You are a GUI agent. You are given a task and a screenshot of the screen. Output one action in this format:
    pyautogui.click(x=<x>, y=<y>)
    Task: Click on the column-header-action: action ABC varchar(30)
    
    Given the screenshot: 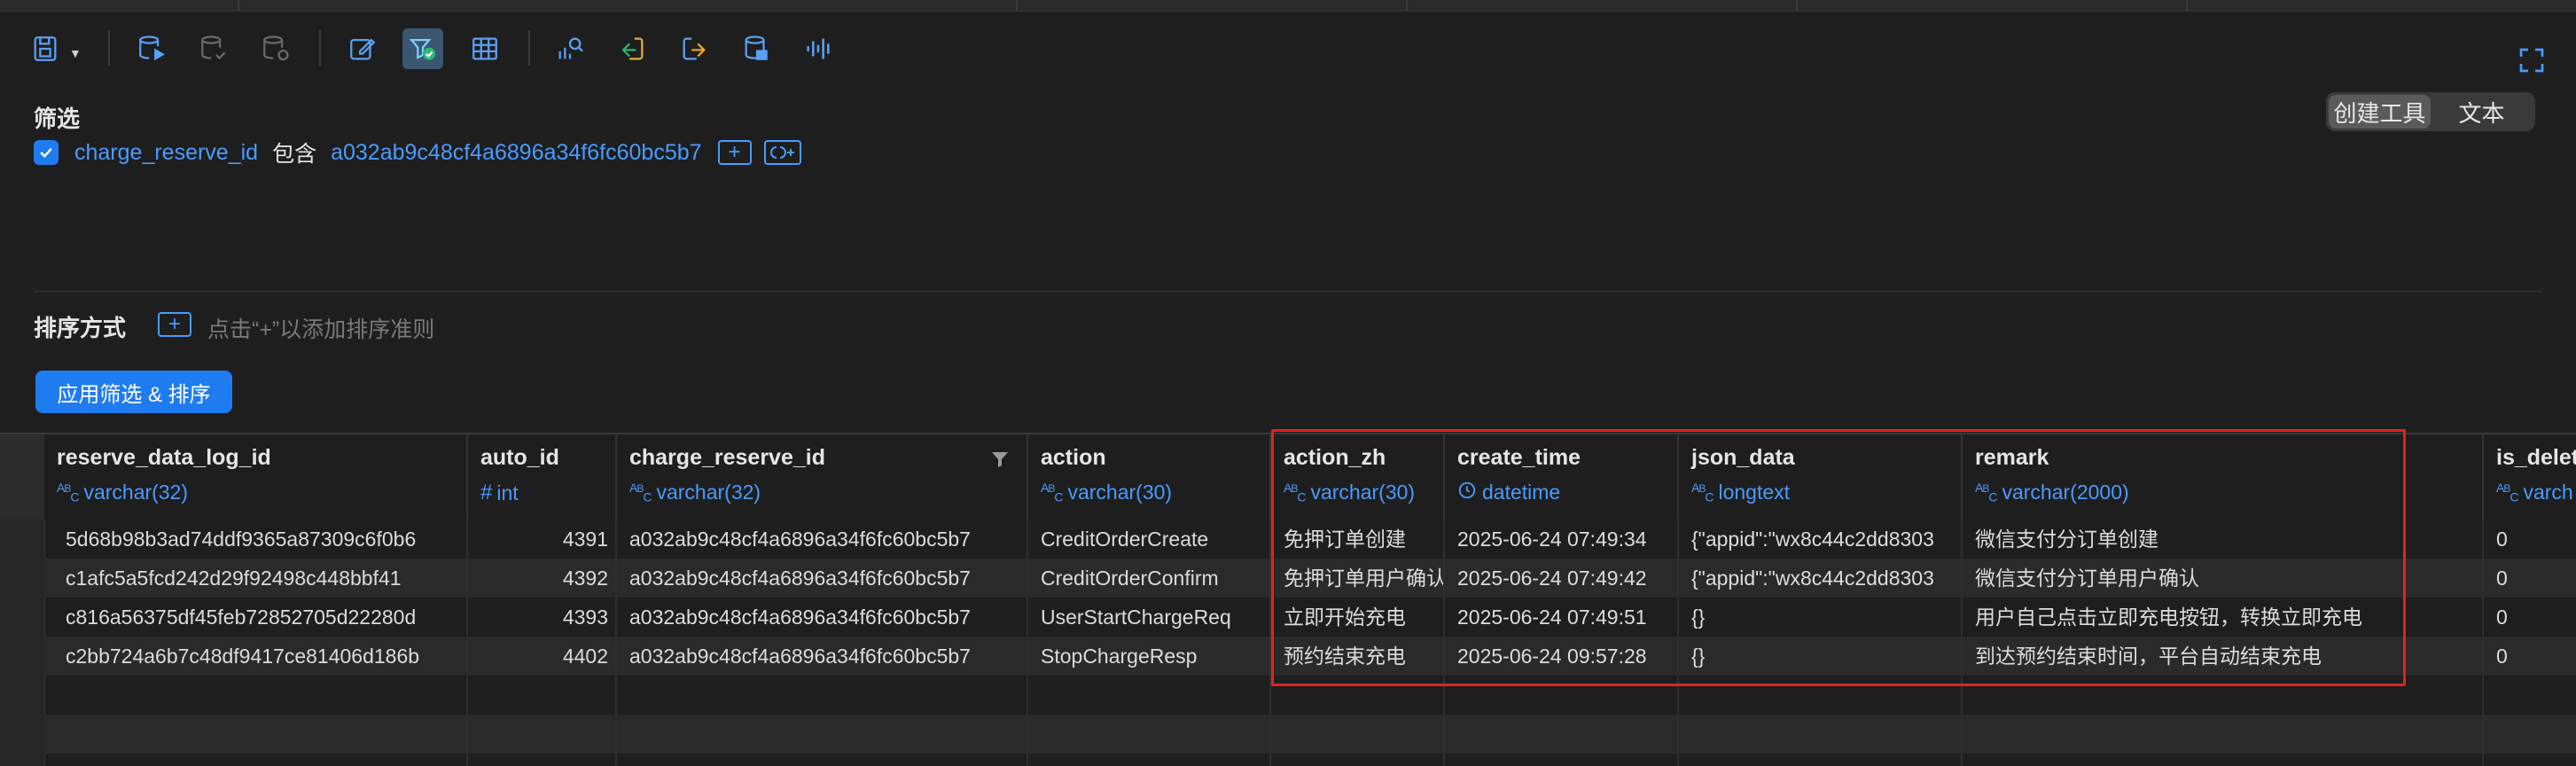 What is the action you would take?
    pyautogui.click(x=1149, y=477)
    